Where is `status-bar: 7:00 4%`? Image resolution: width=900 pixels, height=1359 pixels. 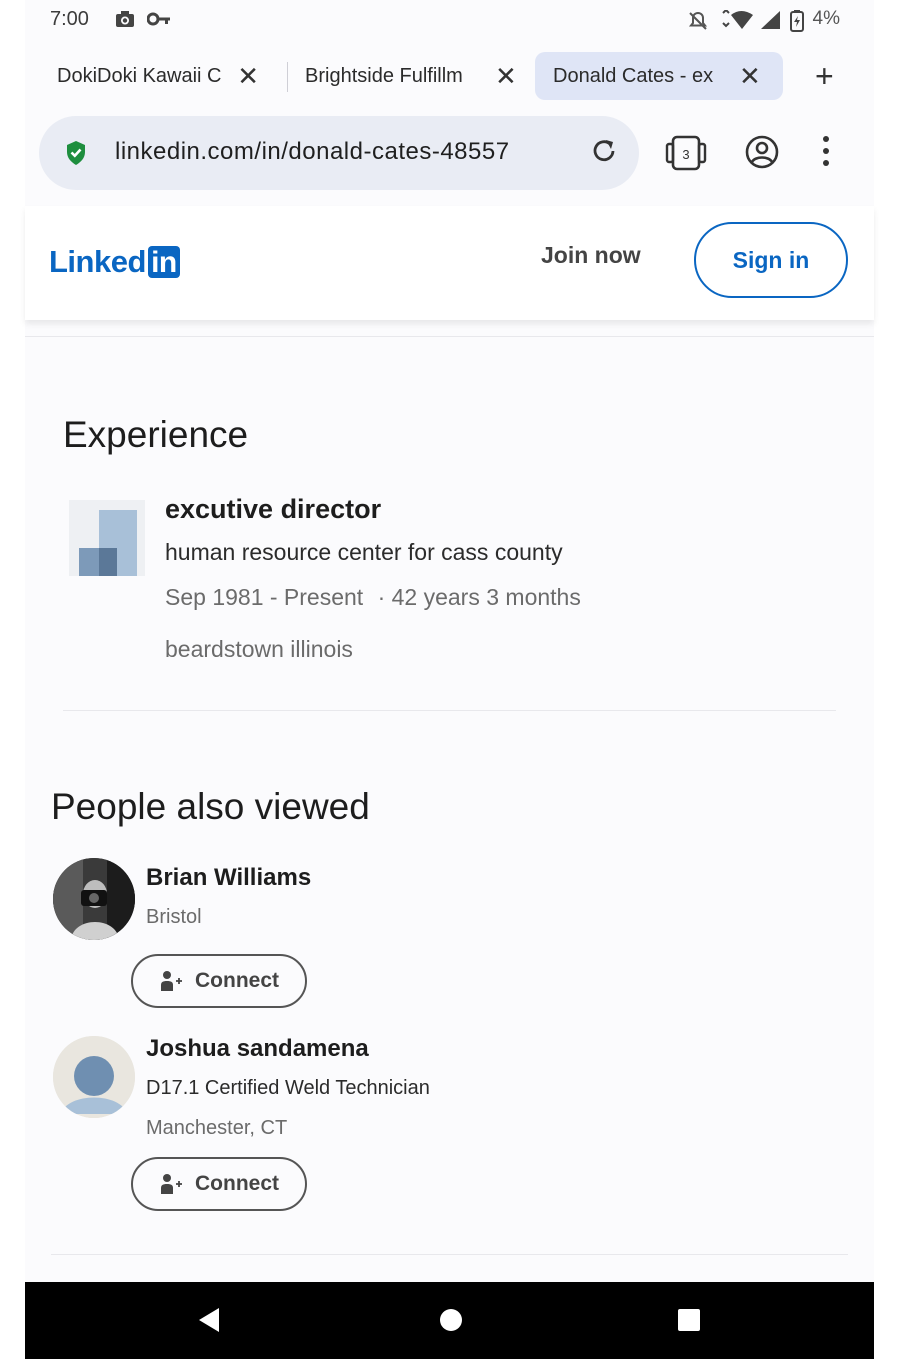
status-bar: 7:00 4% is located at coordinates (449, 20).